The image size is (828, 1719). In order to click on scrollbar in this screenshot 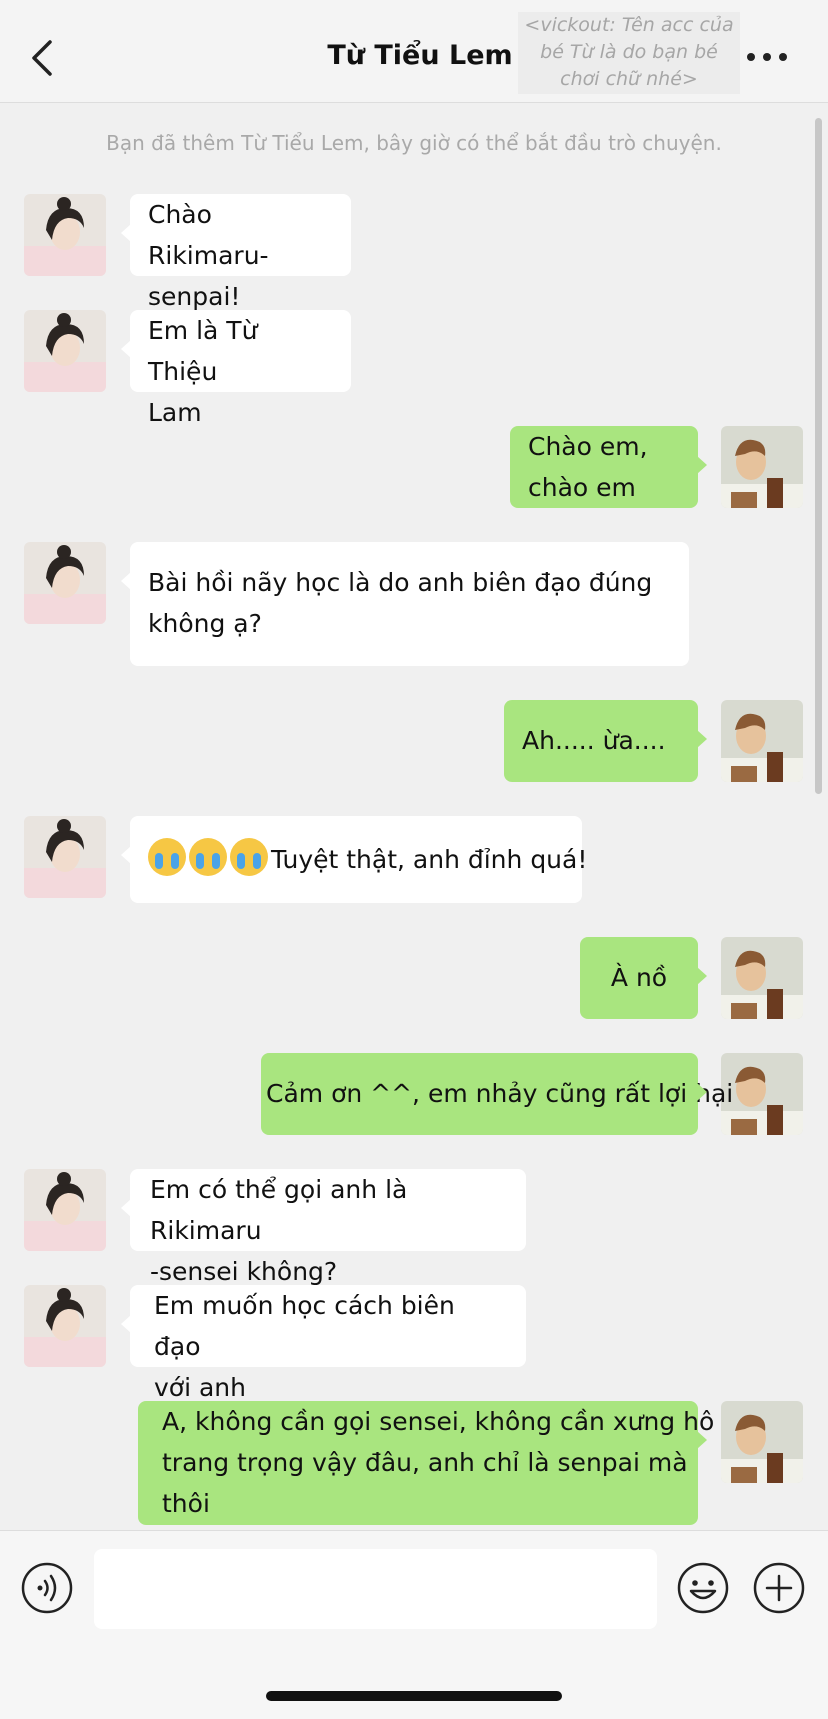, I will do `click(818, 456)`.